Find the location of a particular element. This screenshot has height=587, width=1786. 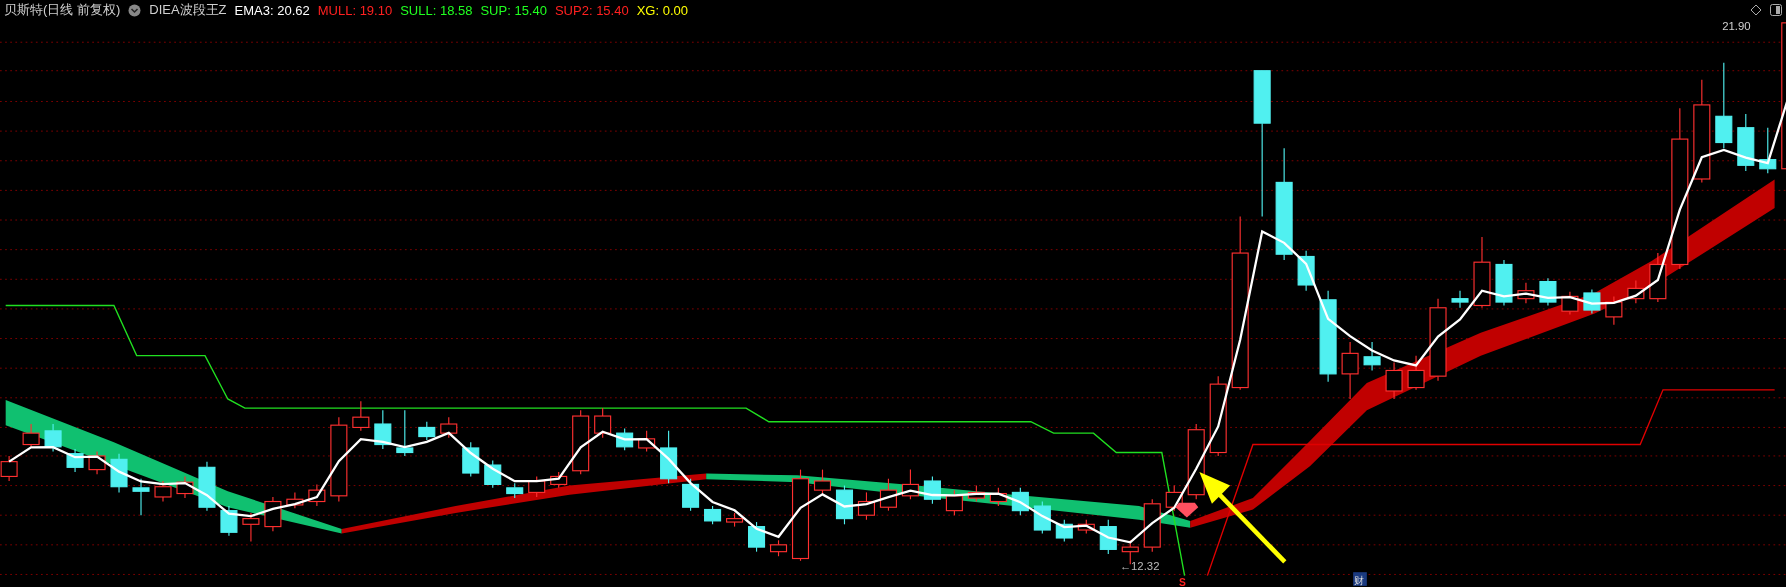

low-price-label: ←12.32 is located at coordinates (1139, 565).